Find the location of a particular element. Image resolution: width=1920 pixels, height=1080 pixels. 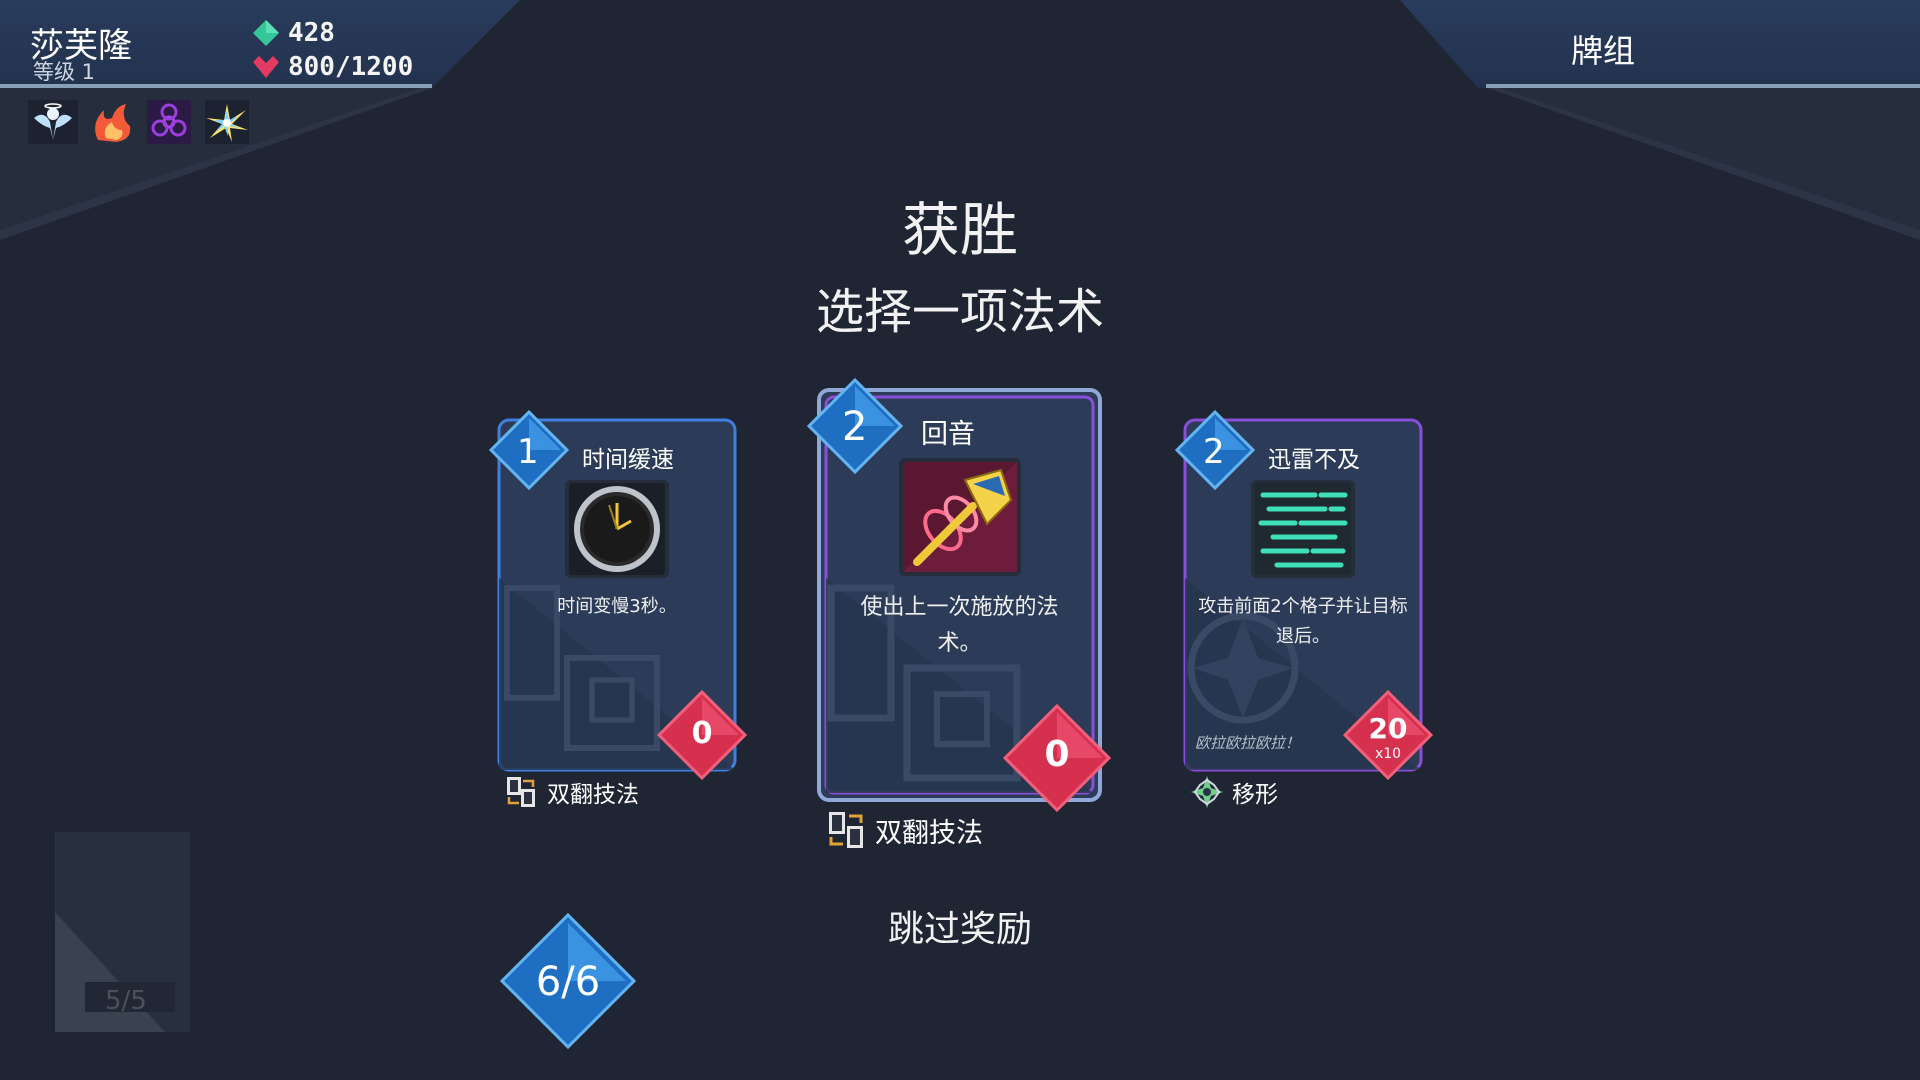

prism-burst-icon is located at coordinates (227, 122).